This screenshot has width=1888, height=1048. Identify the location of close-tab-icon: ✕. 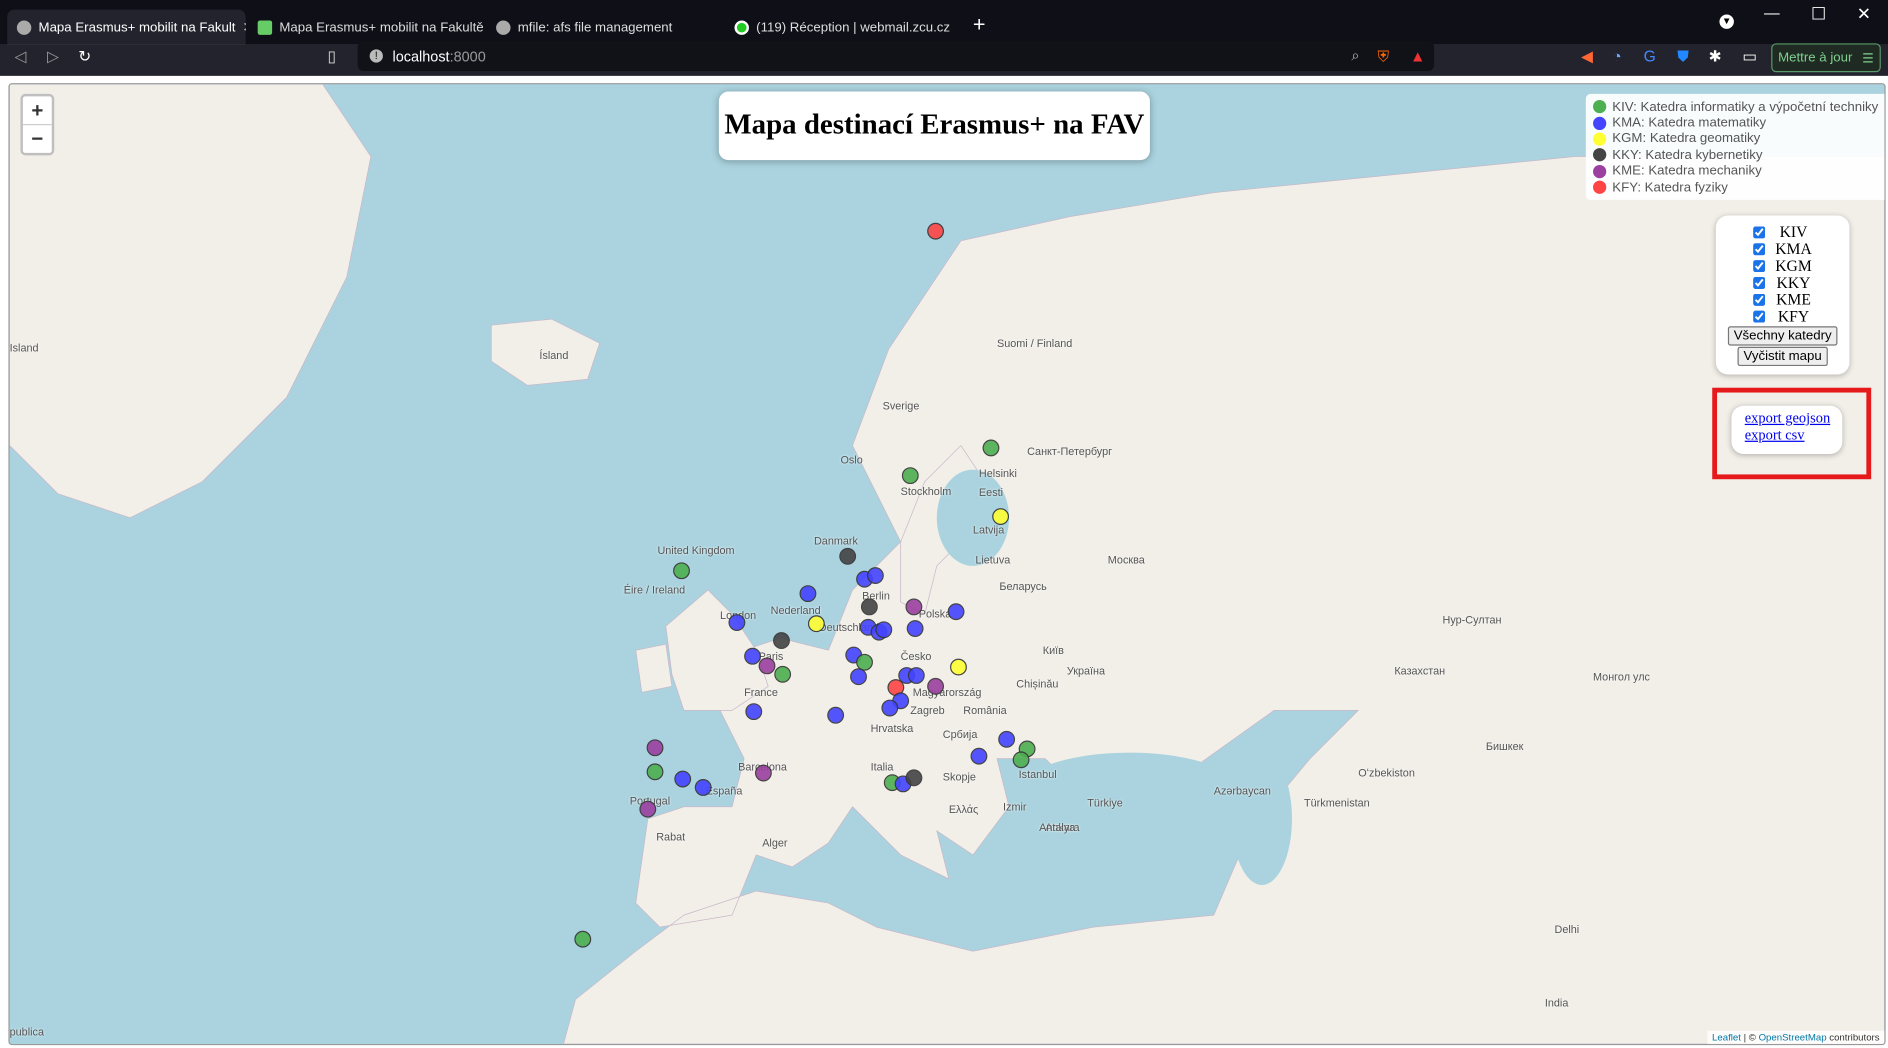
(244, 26).